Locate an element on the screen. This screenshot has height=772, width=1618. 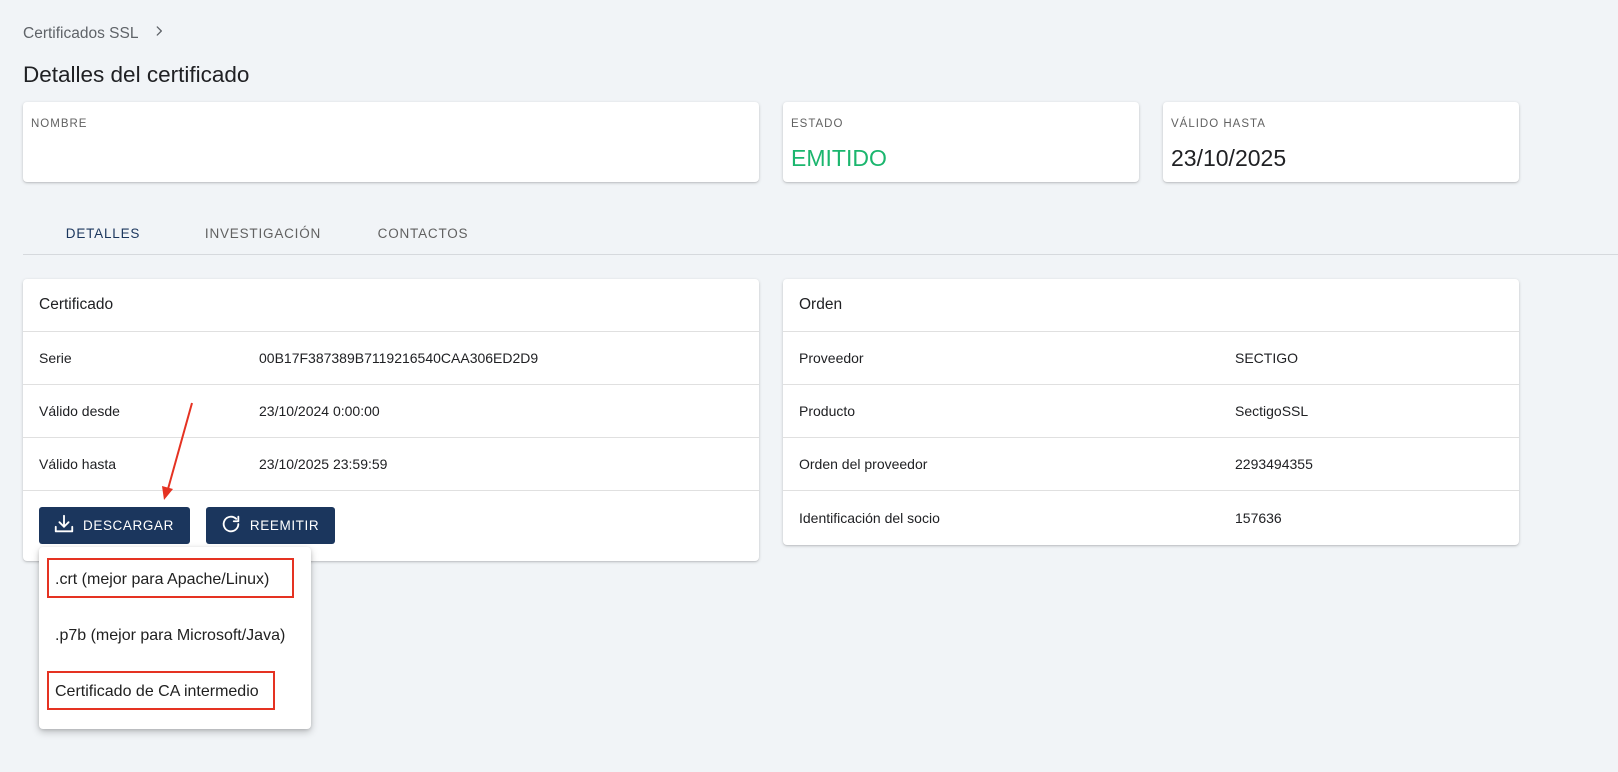
status-label: ESTADO is located at coordinates (817, 124).